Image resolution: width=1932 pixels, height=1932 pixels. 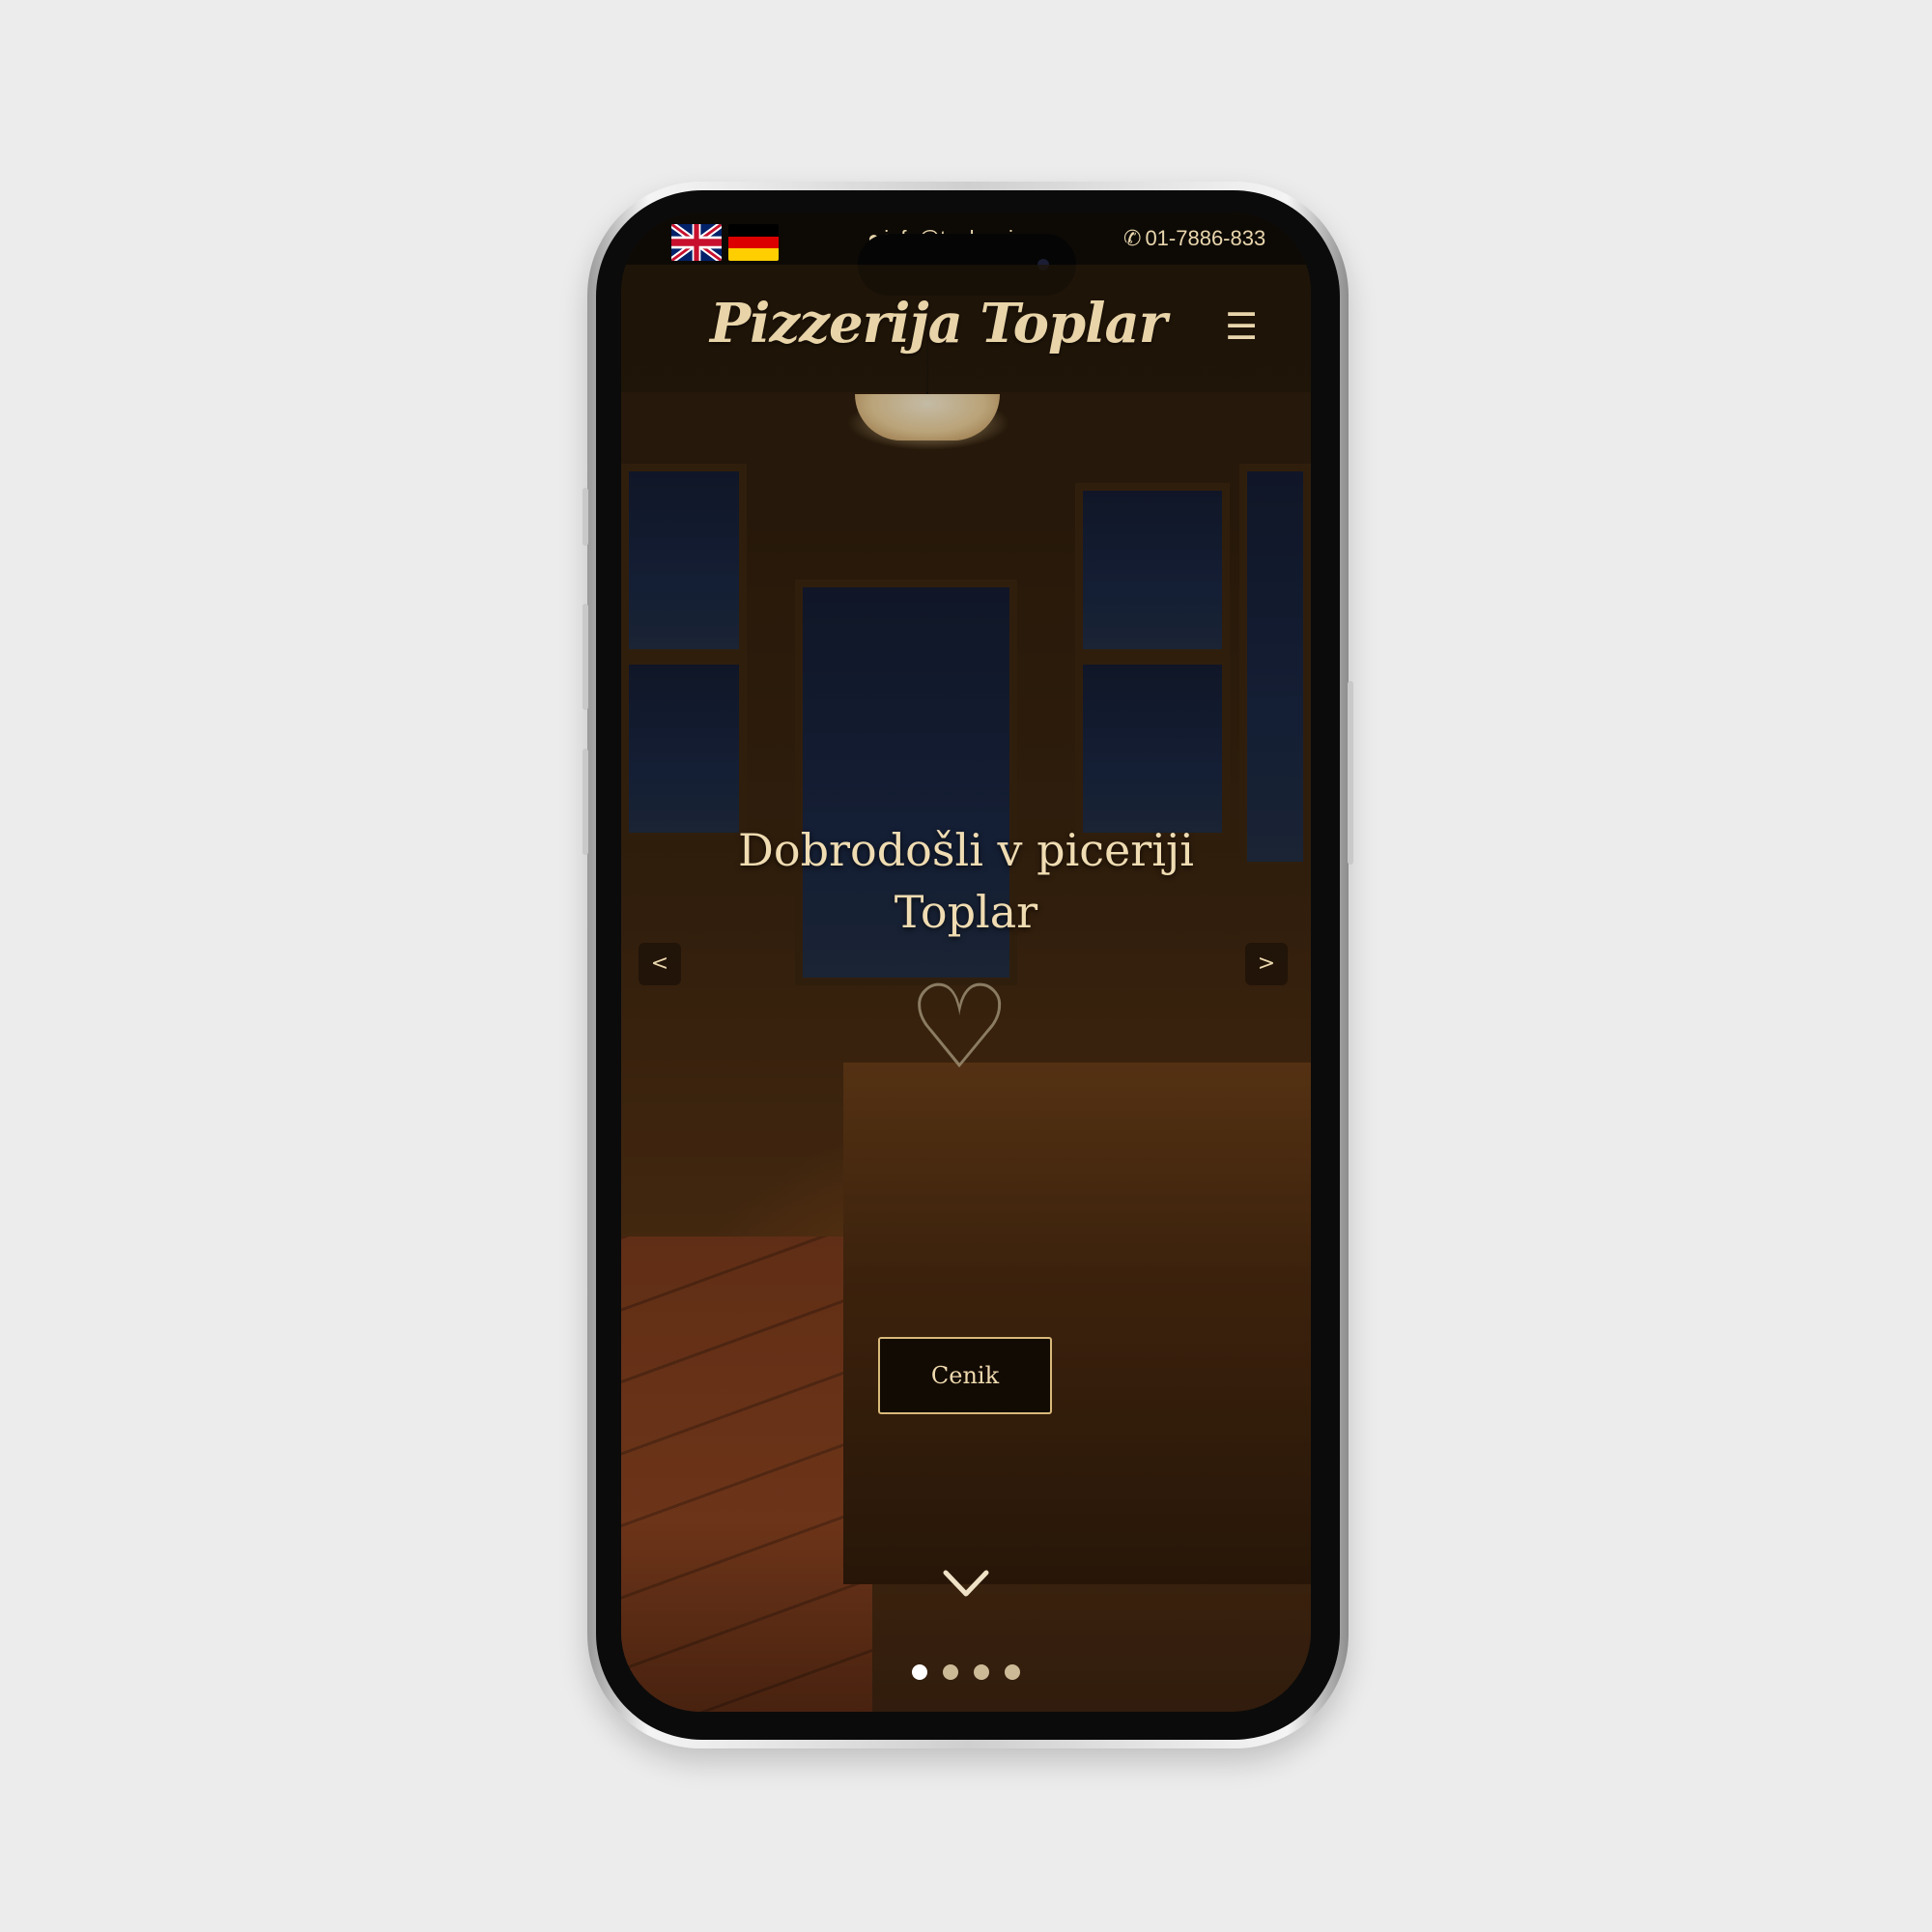 What do you see at coordinates (1205, 238) in the screenshot?
I see `phone-number: 01-7886-833` at bounding box center [1205, 238].